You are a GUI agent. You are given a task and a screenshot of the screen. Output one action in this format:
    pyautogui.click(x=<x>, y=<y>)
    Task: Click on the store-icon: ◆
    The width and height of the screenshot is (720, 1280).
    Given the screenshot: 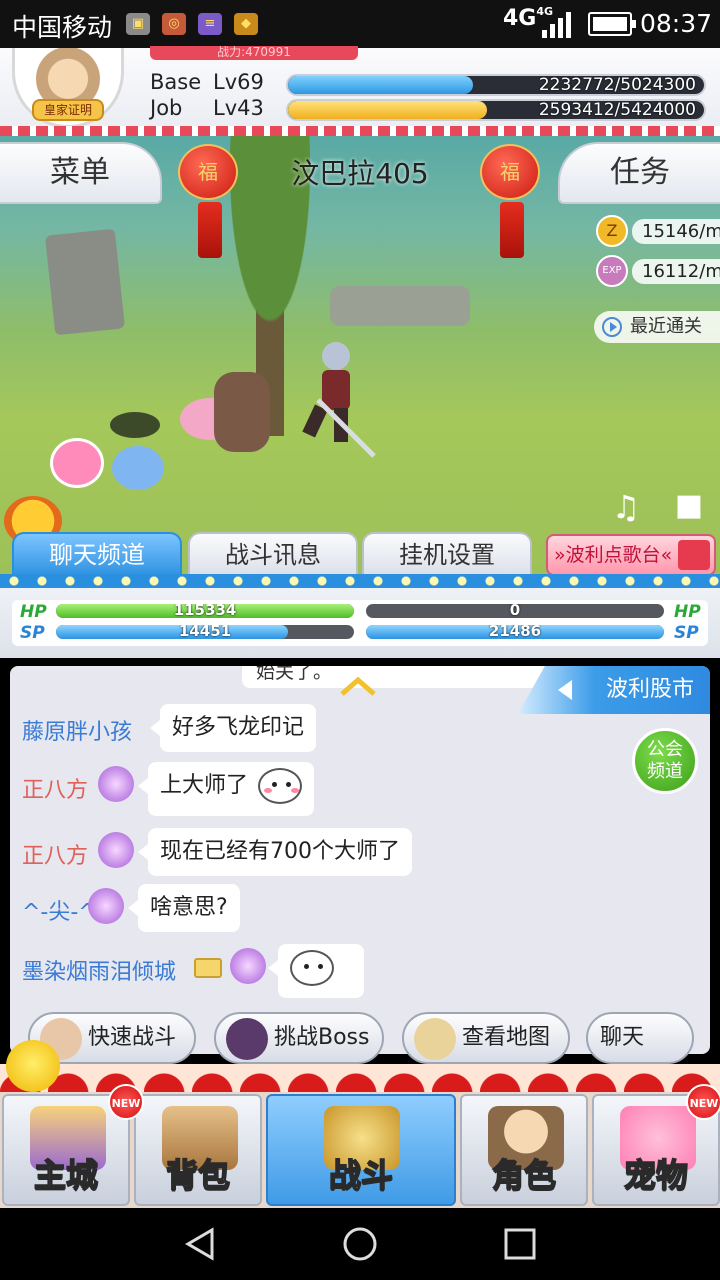 What is the action you would take?
    pyautogui.click(x=246, y=24)
    